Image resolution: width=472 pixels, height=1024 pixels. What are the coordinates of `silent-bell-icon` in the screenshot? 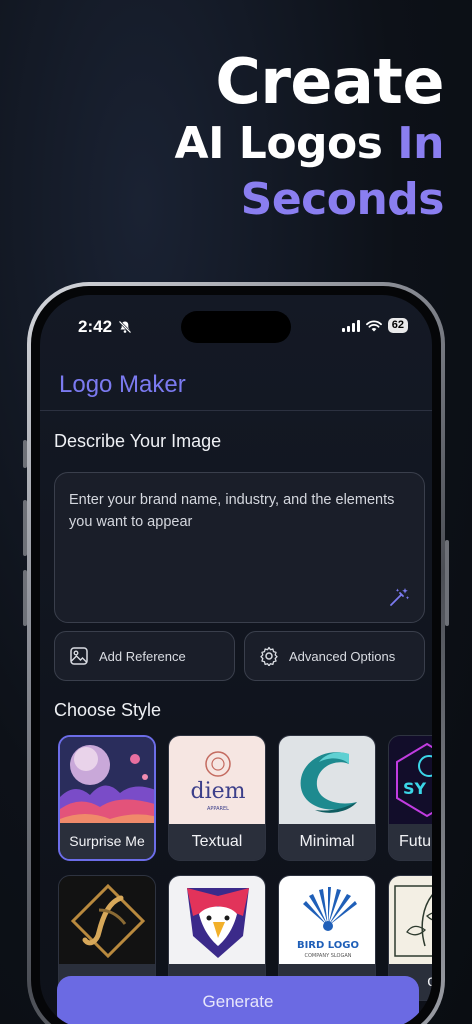 It's located at (125, 327).